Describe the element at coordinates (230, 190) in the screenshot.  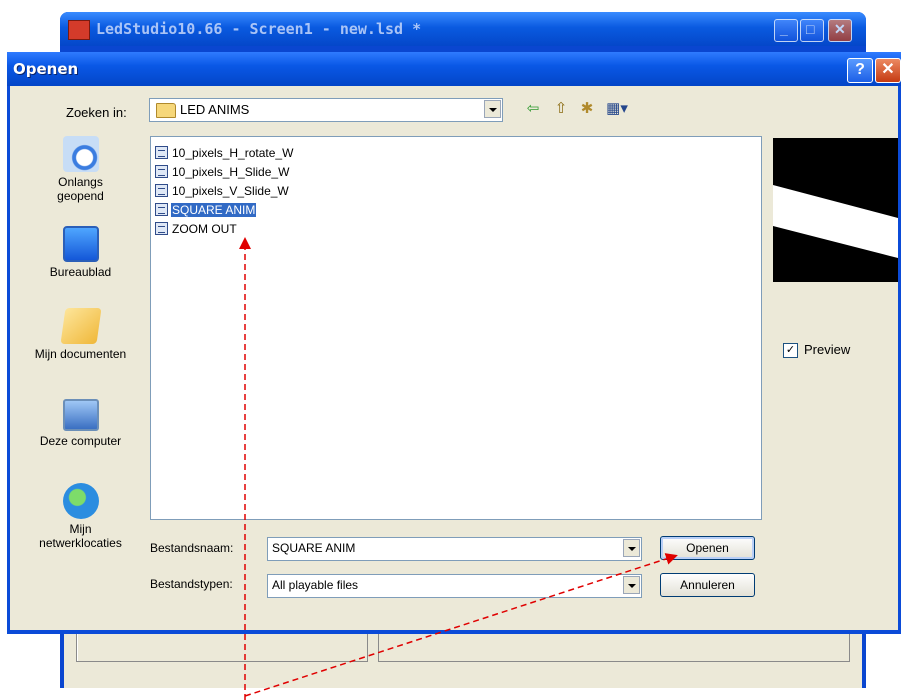
I see `file-name: 10_pixels_V_Slide_W` at that location.